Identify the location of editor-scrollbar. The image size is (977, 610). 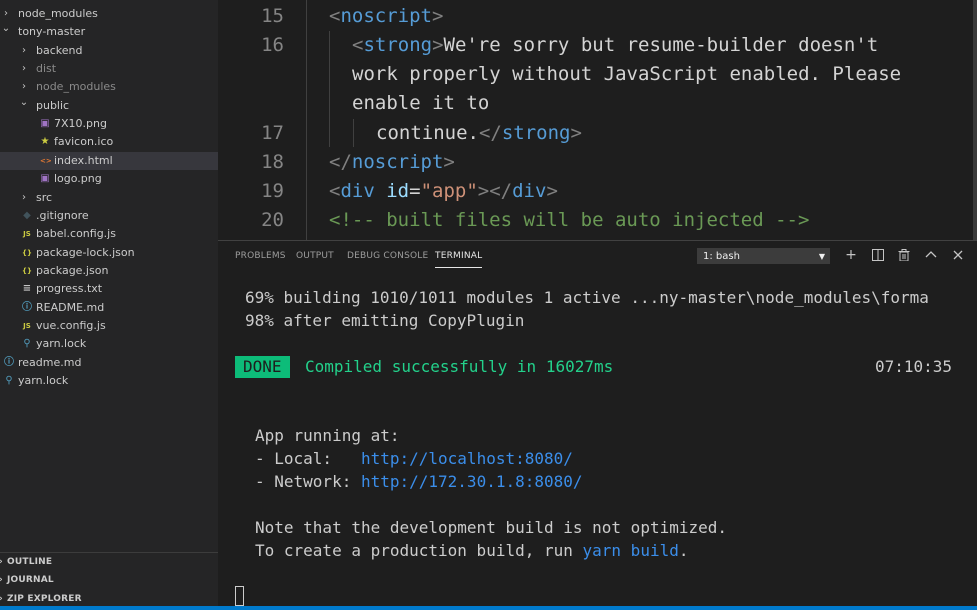
(975, 120).